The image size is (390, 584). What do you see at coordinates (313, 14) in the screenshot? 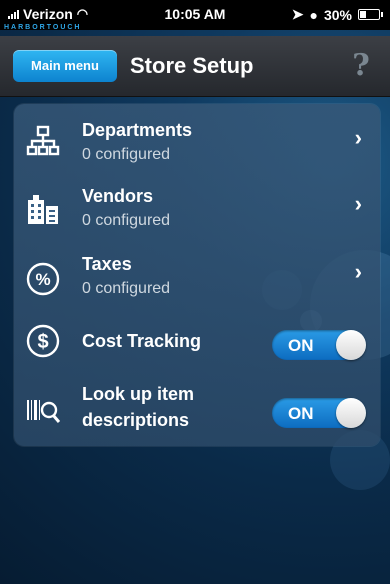
I see `alarm-icon: ●` at bounding box center [313, 14].